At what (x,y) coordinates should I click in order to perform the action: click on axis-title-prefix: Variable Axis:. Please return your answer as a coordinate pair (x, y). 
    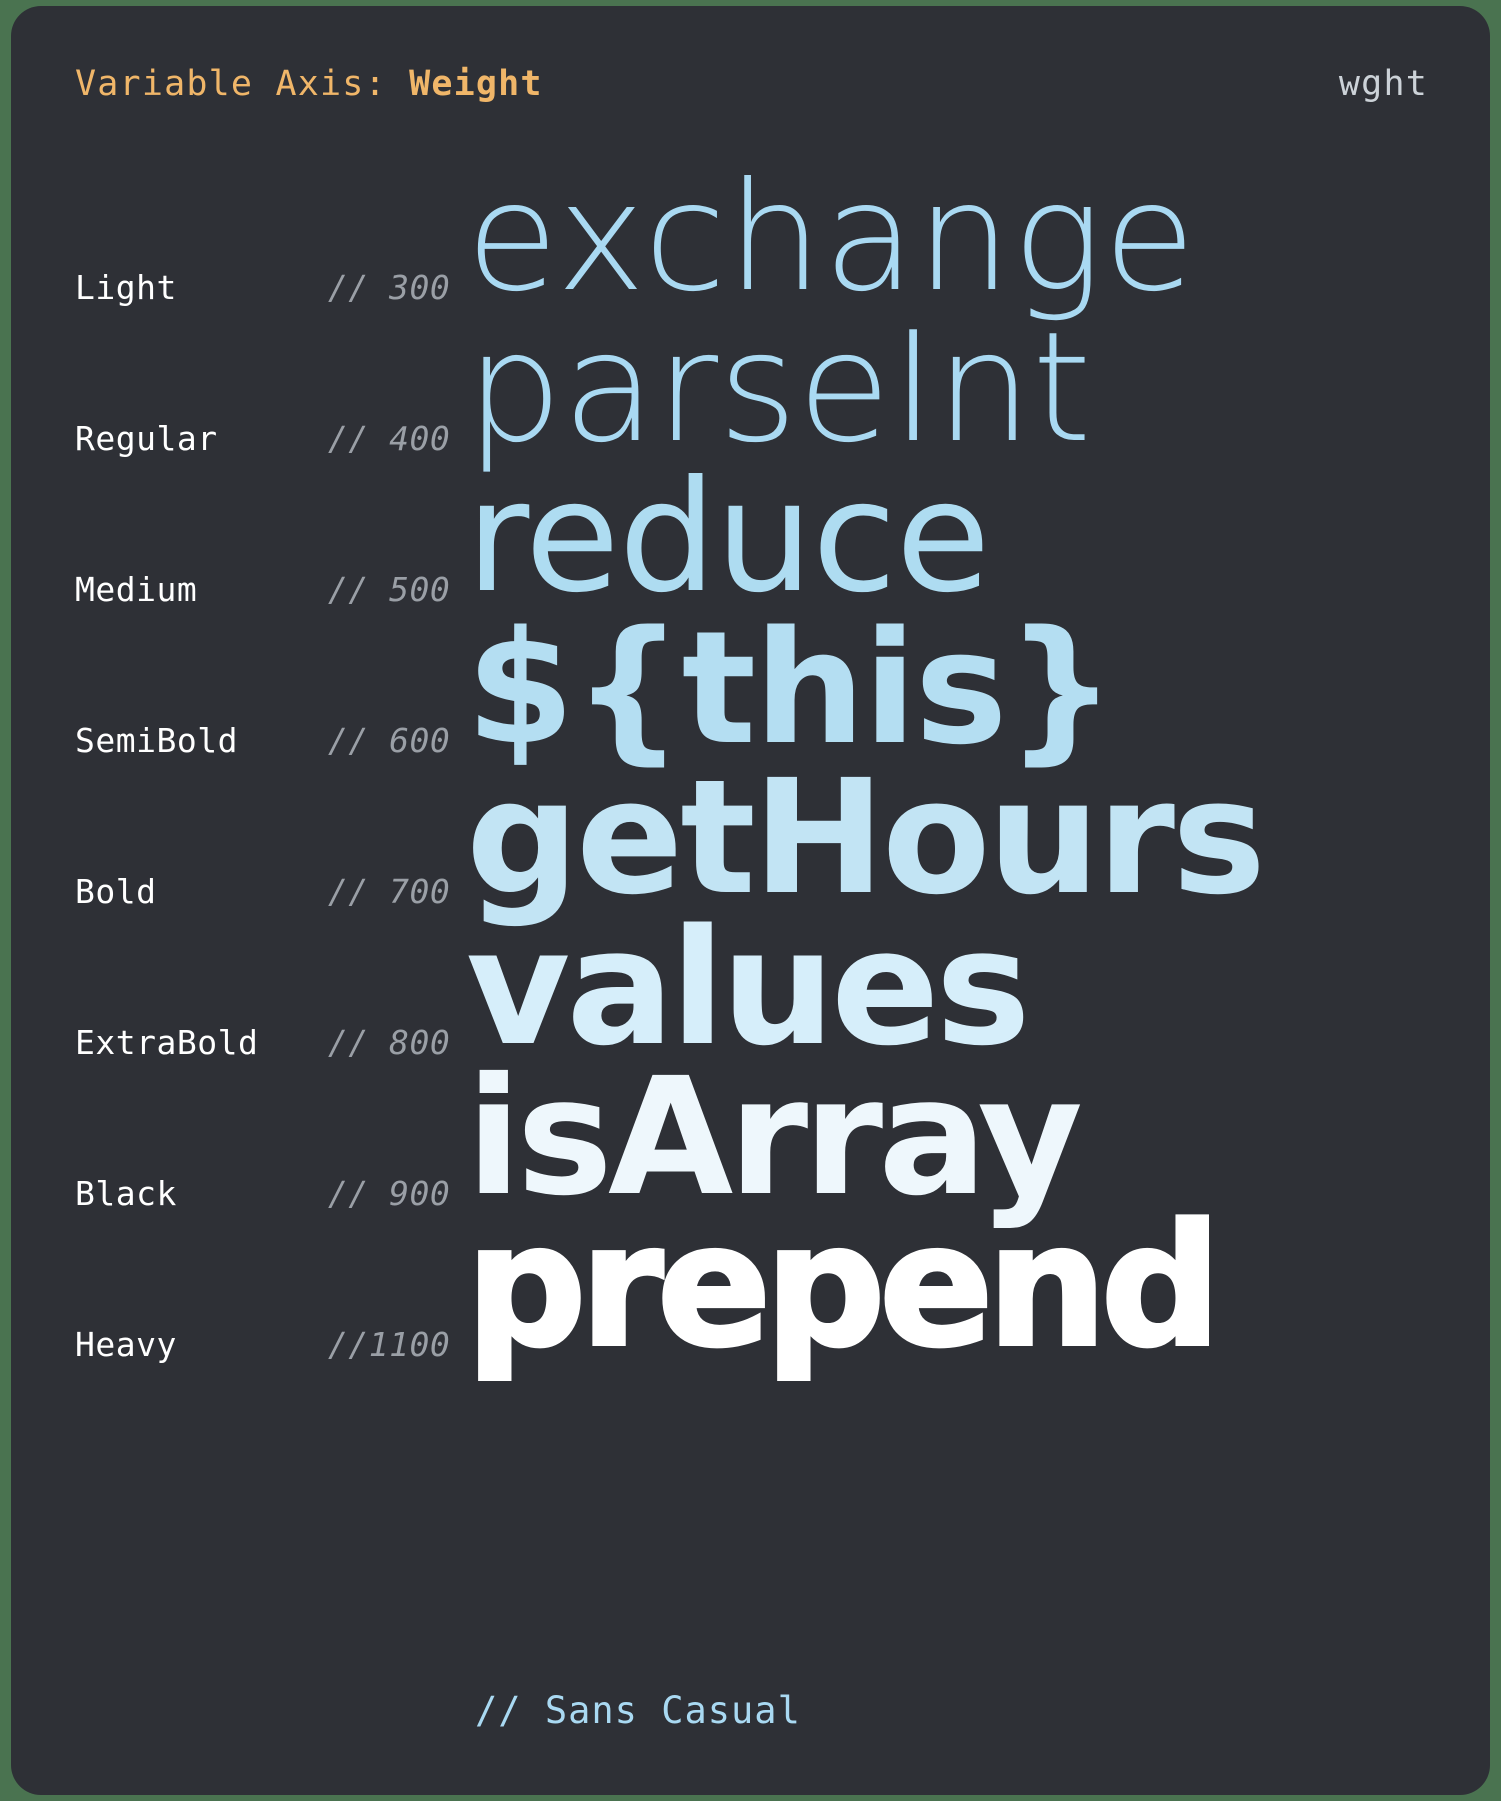
    Looking at the image, I should click on (242, 84).